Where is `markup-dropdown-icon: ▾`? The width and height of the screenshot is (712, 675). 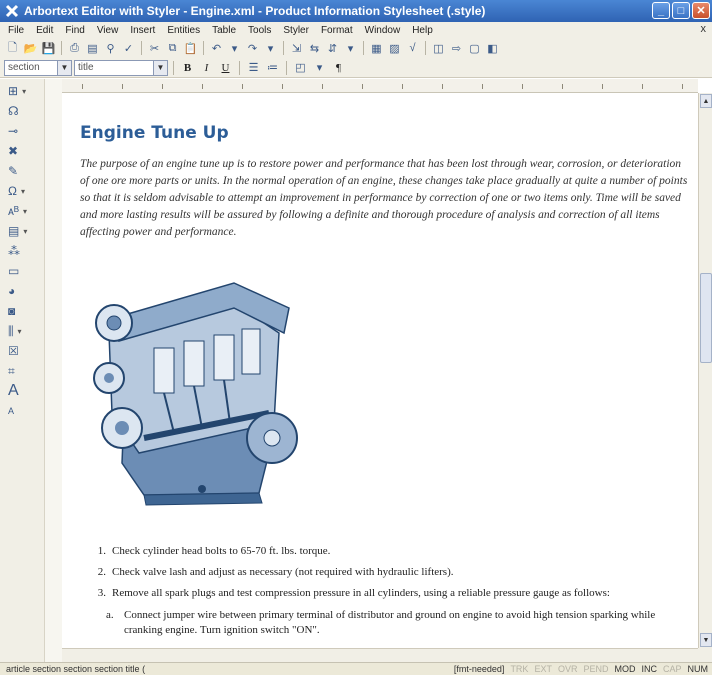 markup-dropdown-icon: ▾ is located at coordinates (350, 48).